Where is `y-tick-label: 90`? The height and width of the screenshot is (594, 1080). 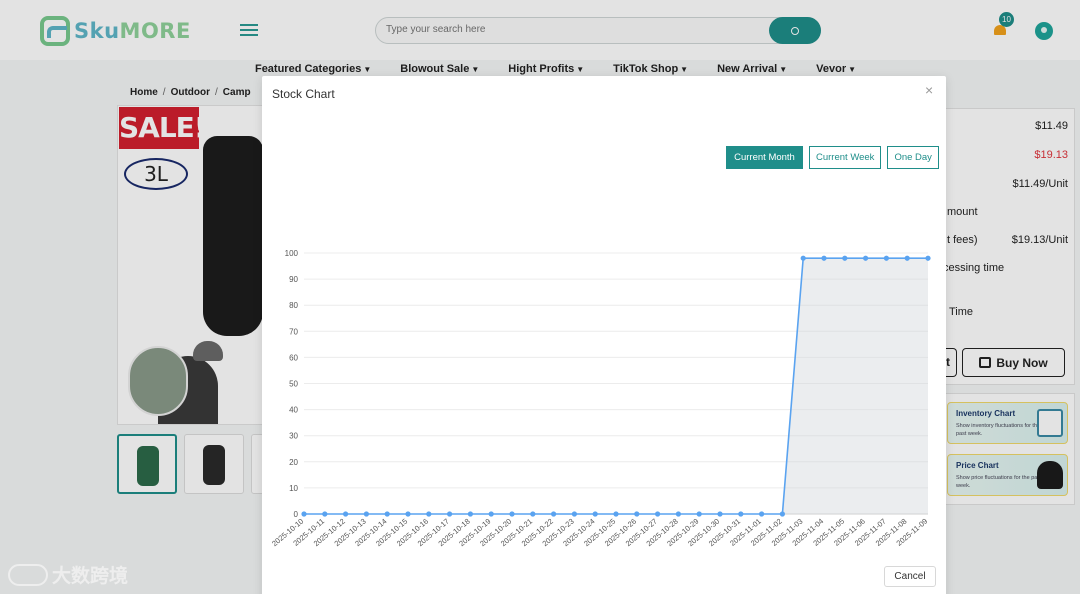 y-tick-label: 90 is located at coordinates (293, 279).